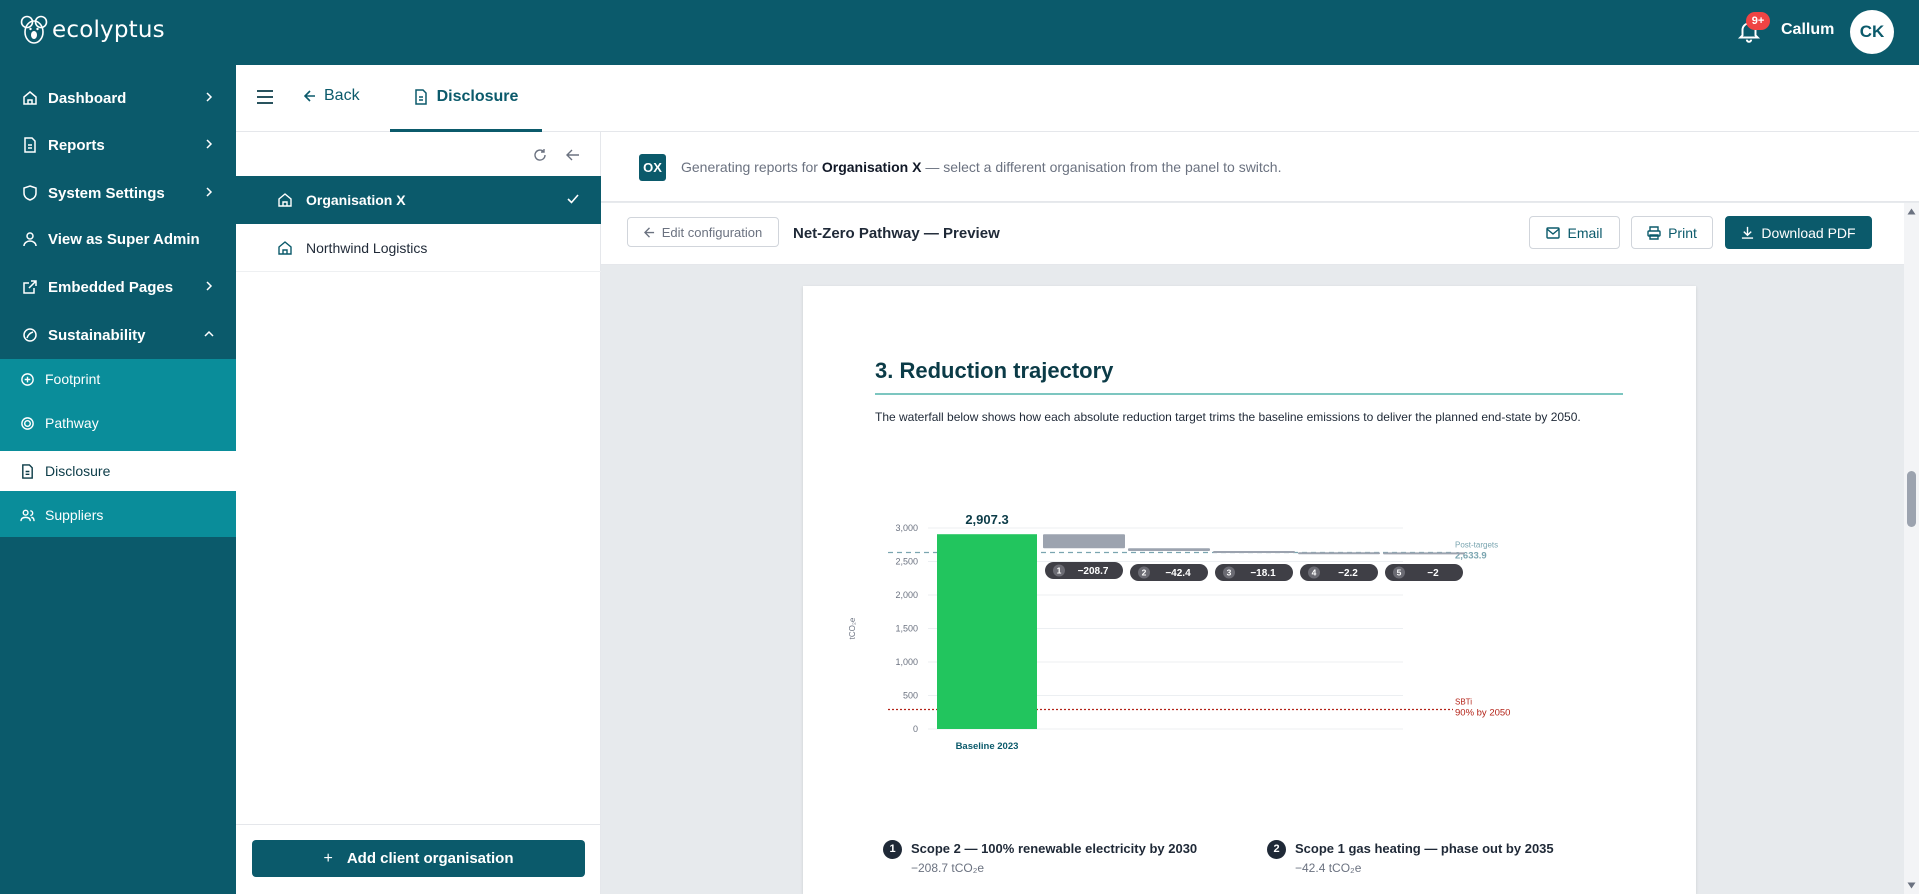 This screenshot has width=1919, height=894. Describe the element at coordinates (118, 145) in the screenshot. I see `sidebar-item-reports: Reports` at that location.